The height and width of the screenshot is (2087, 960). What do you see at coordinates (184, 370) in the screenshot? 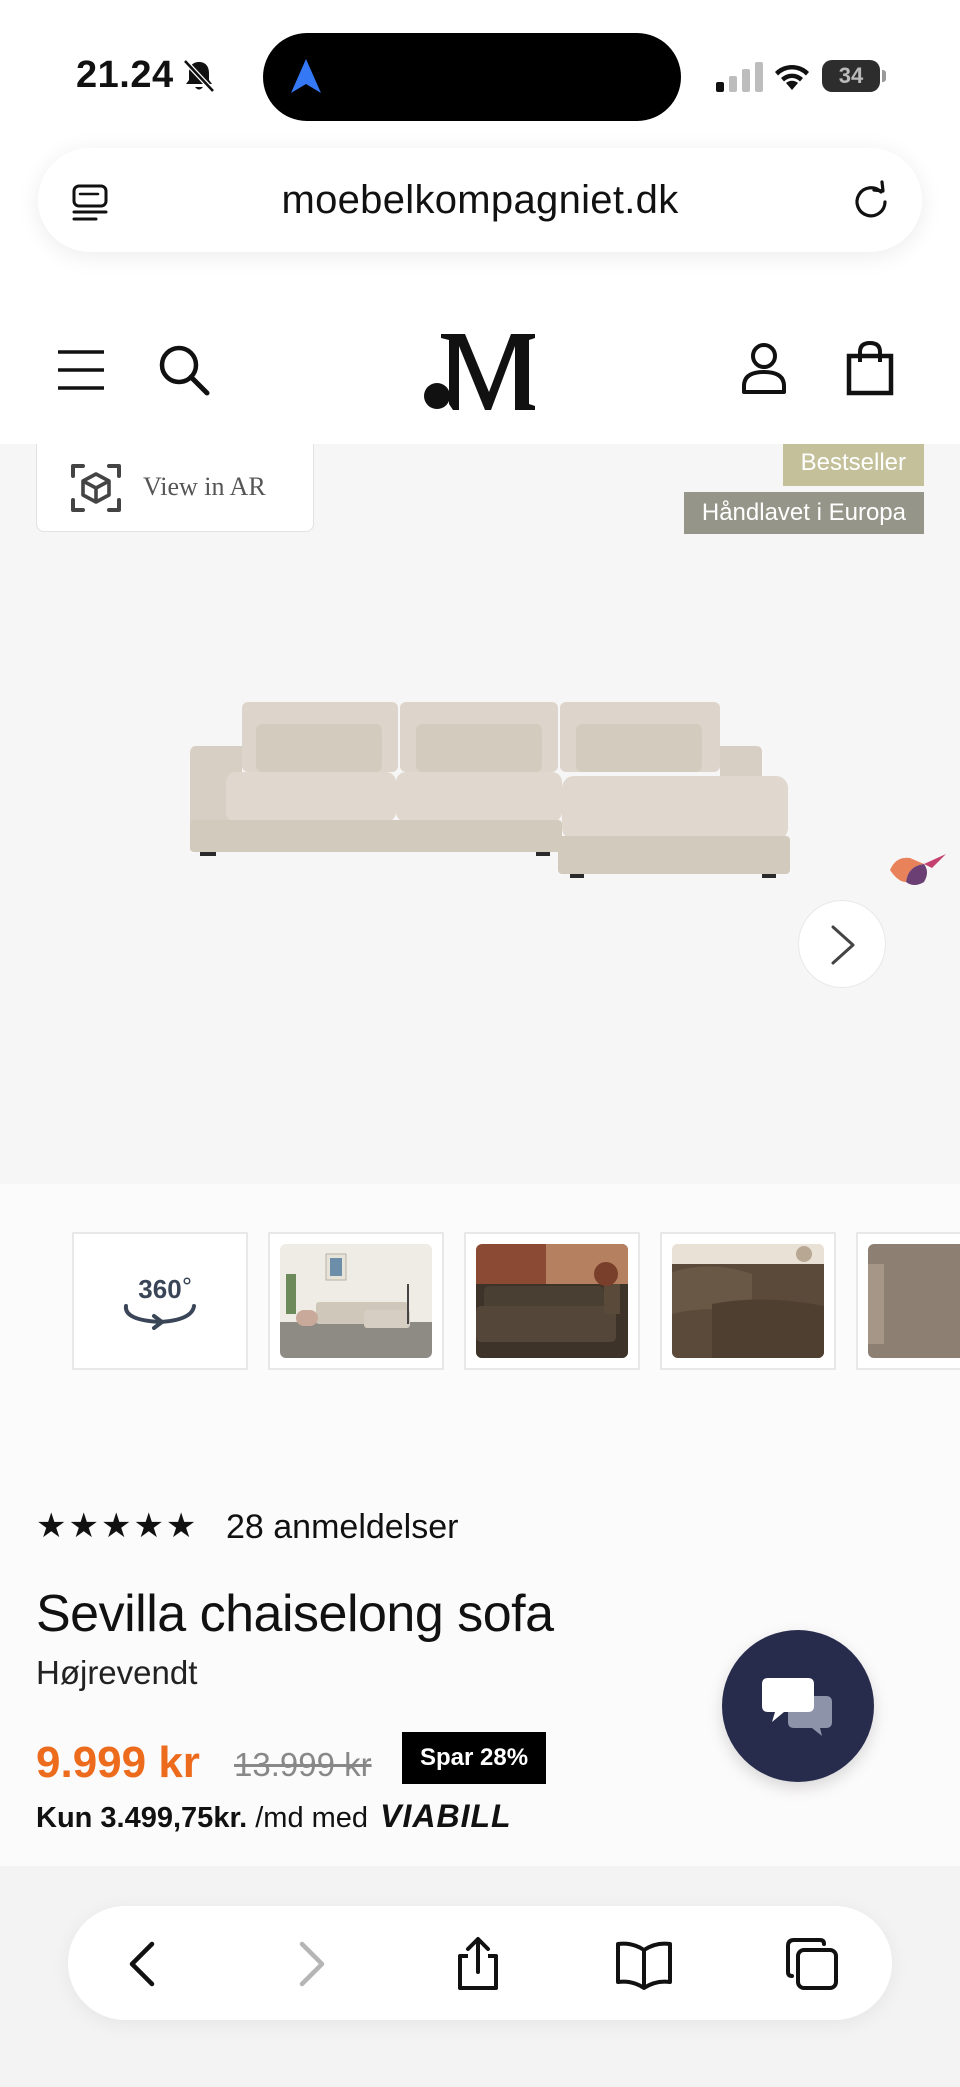
I see `search-icon` at bounding box center [184, 370].